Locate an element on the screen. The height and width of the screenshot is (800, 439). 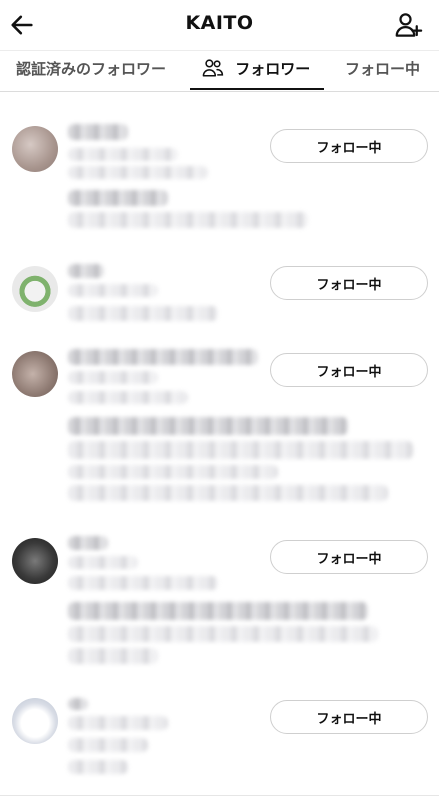
divider is located at coordinates (219, 795).